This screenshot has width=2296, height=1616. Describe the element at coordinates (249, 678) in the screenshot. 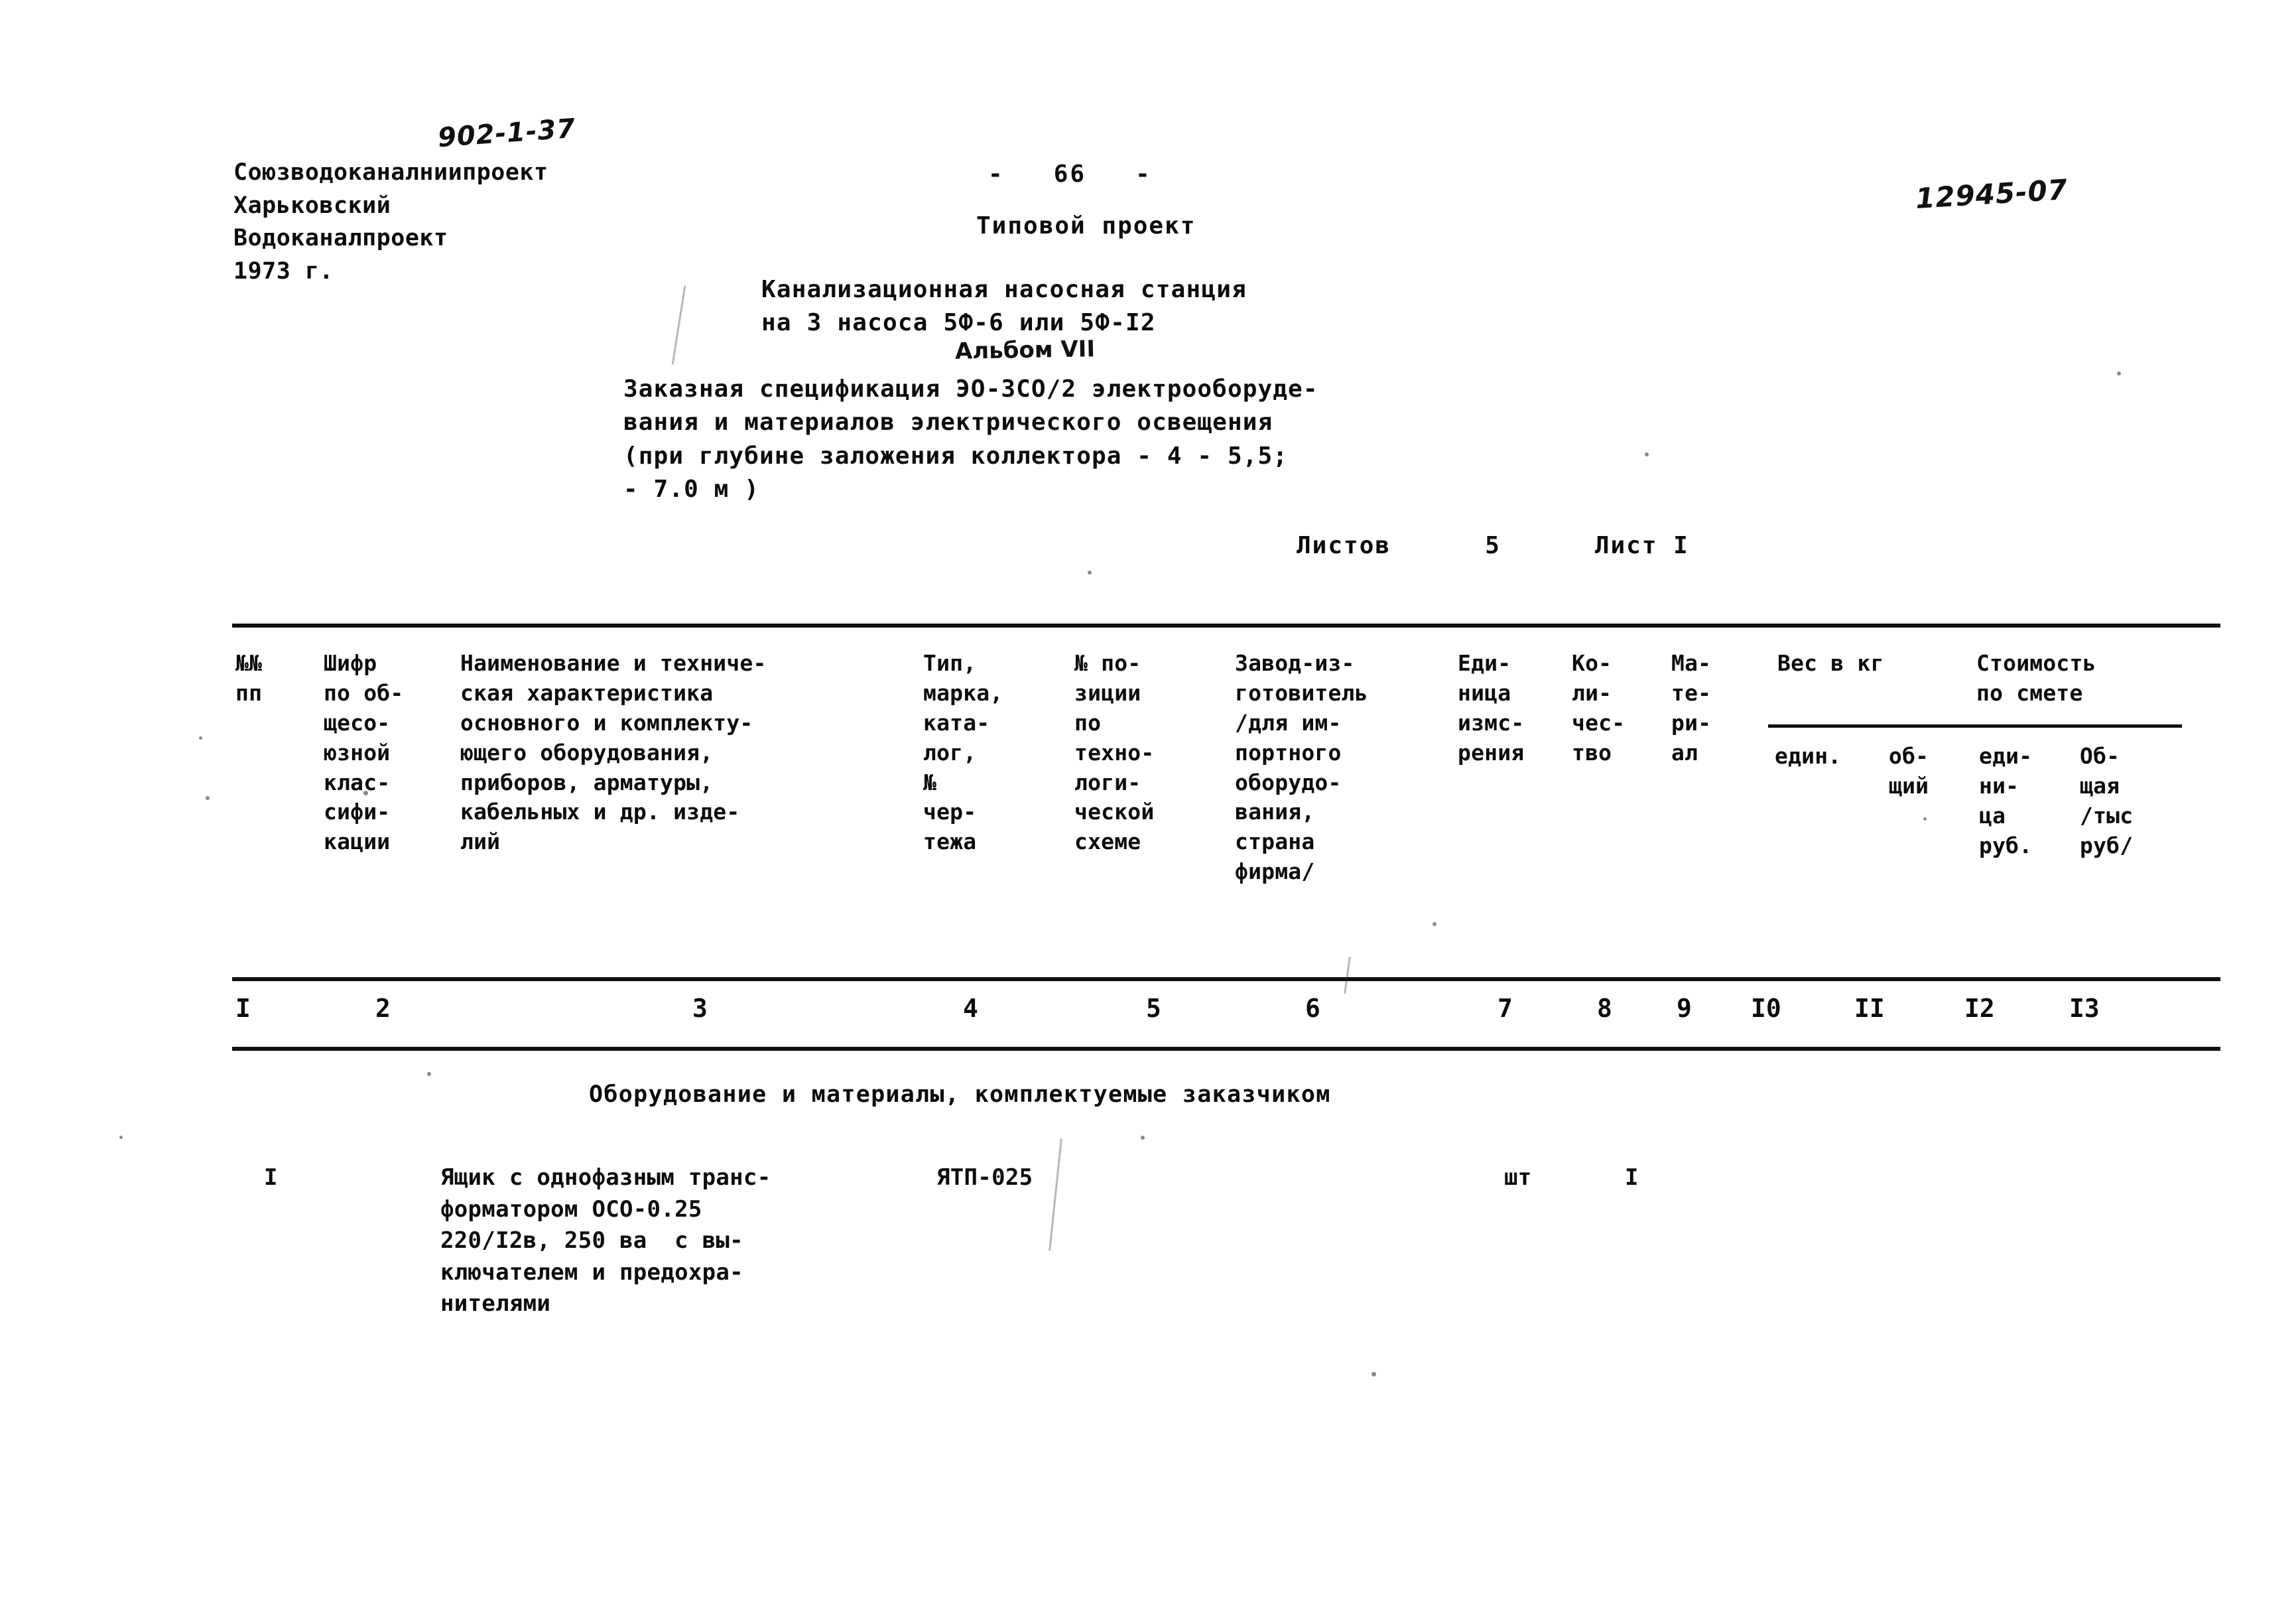

I see `column-header-no: №№ пп` at that location.